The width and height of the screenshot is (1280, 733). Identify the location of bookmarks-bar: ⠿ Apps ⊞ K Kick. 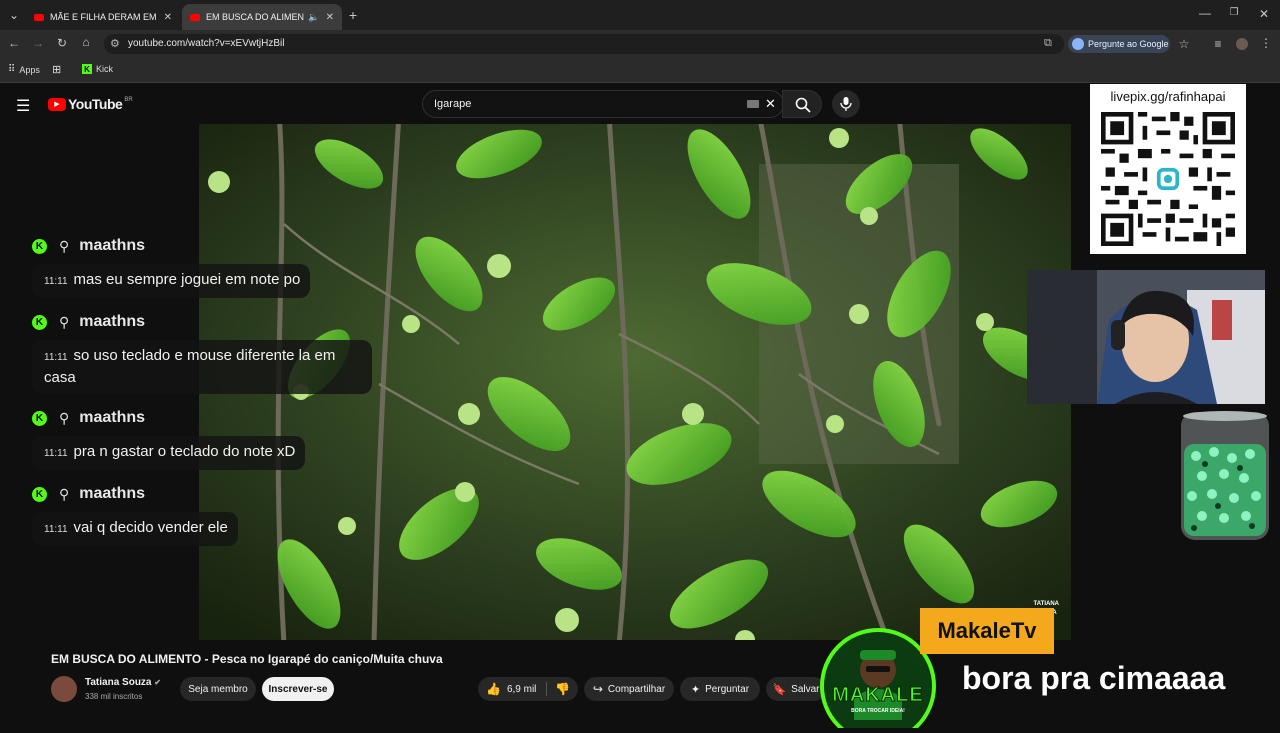
(640, 70).